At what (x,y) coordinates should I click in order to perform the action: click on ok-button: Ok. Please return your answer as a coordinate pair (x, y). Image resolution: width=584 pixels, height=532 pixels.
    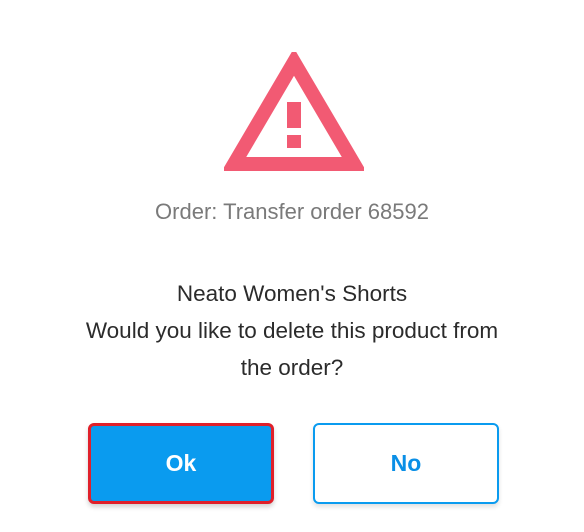
    Looking at the image, I should click on (181, 463).